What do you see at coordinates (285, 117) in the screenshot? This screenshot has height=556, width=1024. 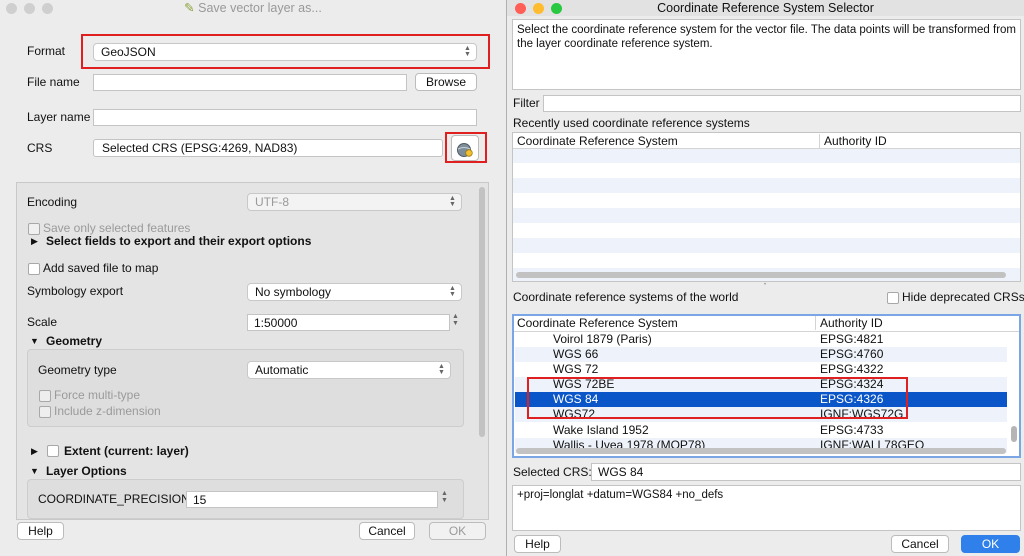 I see `layername-input` at bounding box center [285, 117].